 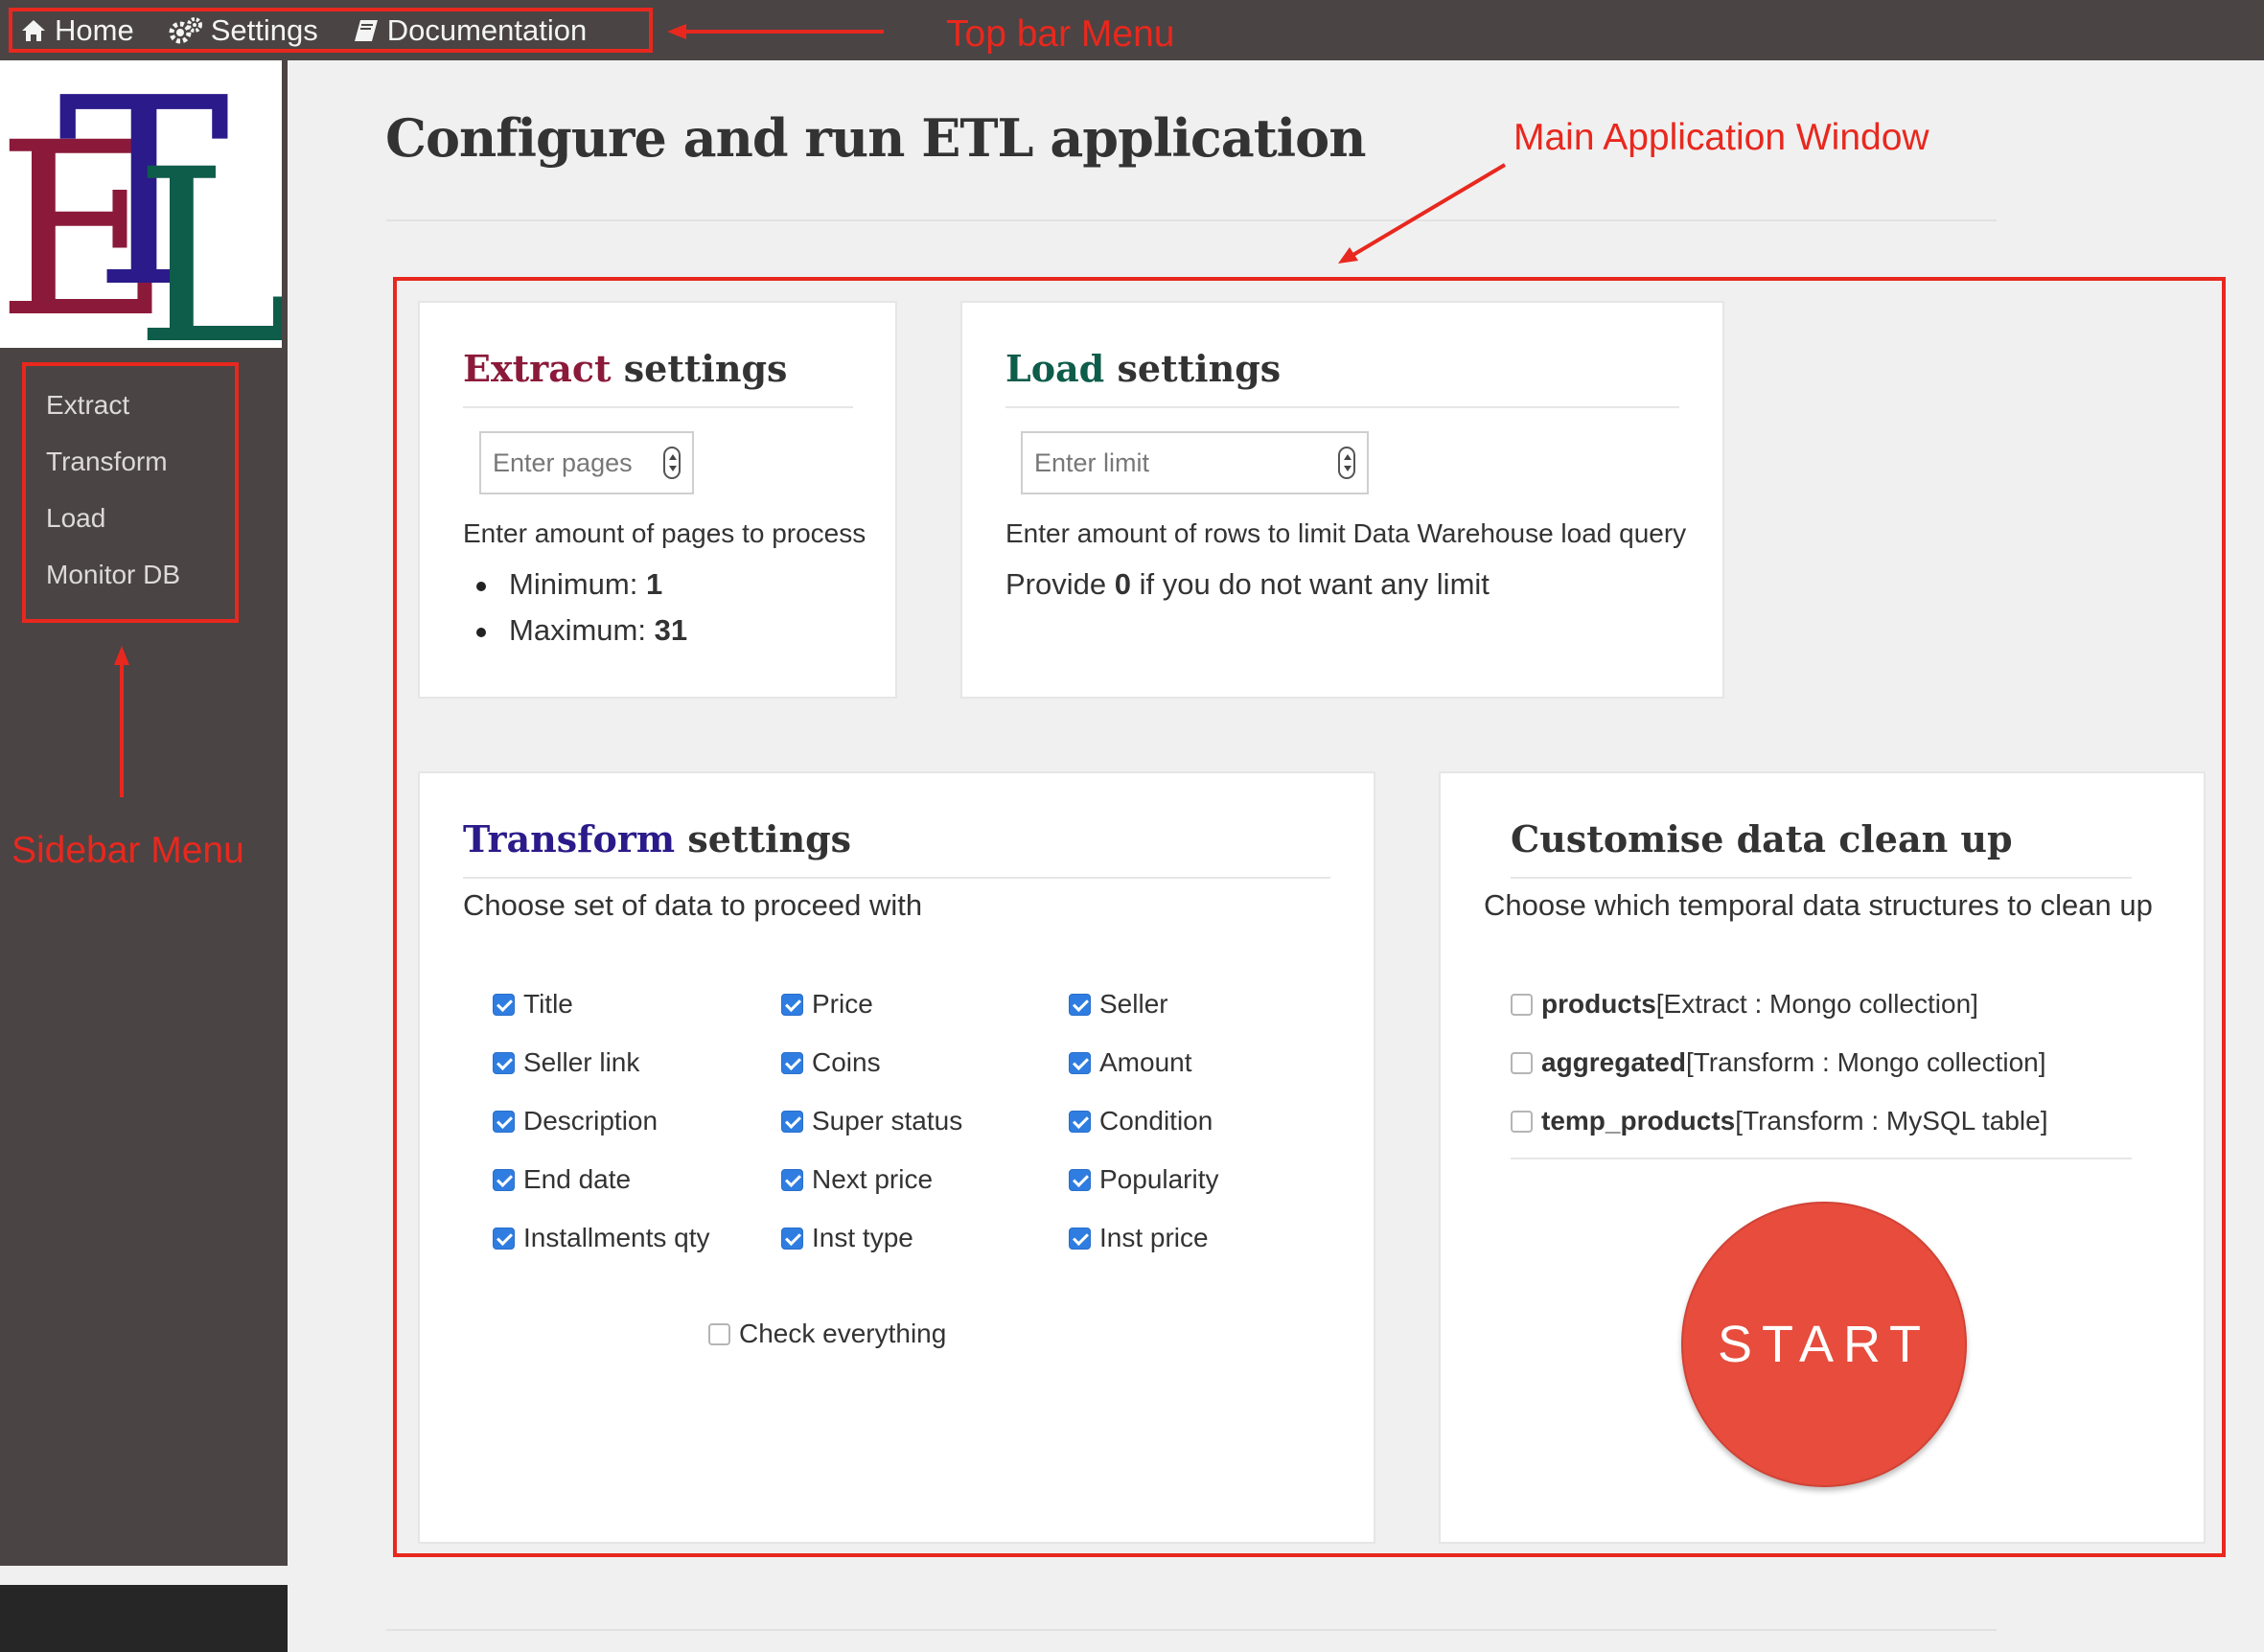 What do you see at coordinates (1422, 213) in the screenshot?
I see `arrow-to-main-window` at bounding box center [1422, 213].